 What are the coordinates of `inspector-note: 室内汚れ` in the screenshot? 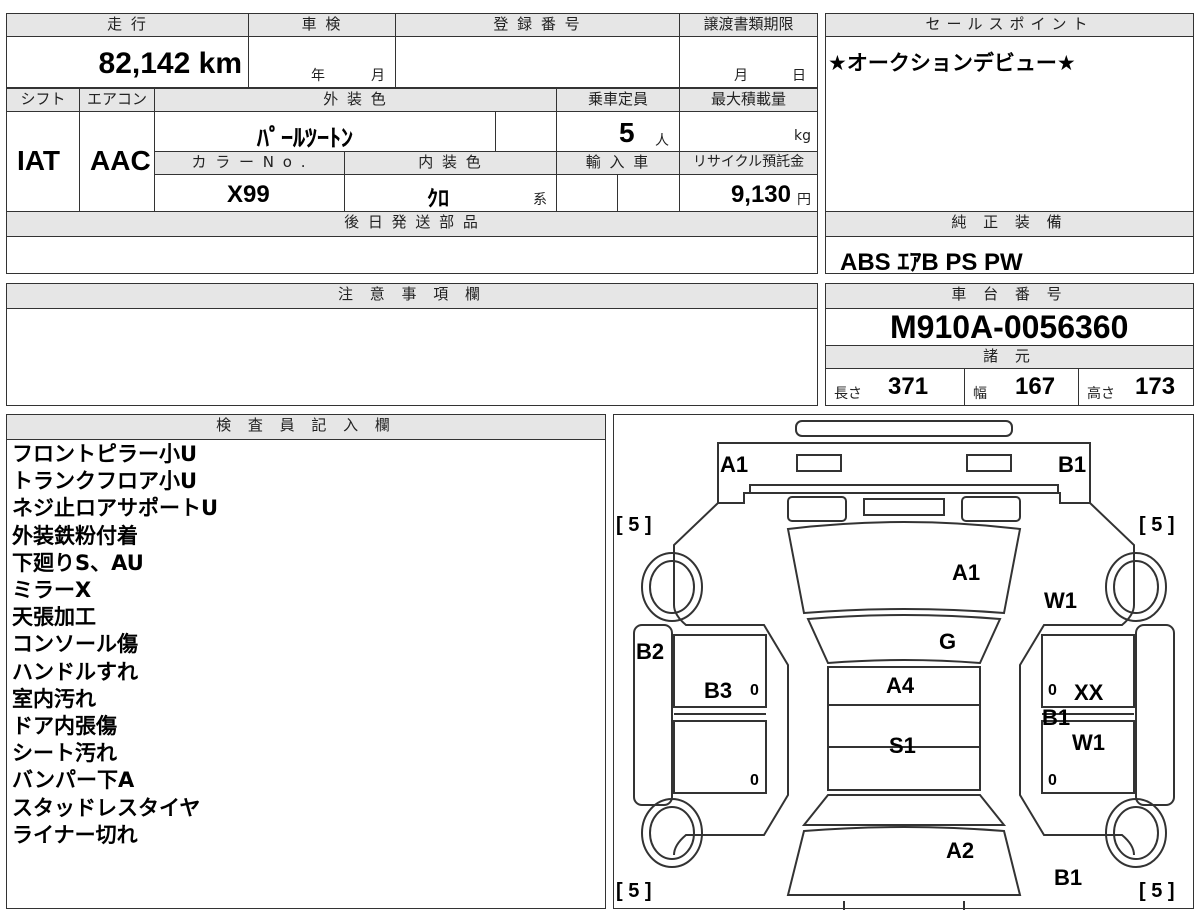 It's located at (54, 698).